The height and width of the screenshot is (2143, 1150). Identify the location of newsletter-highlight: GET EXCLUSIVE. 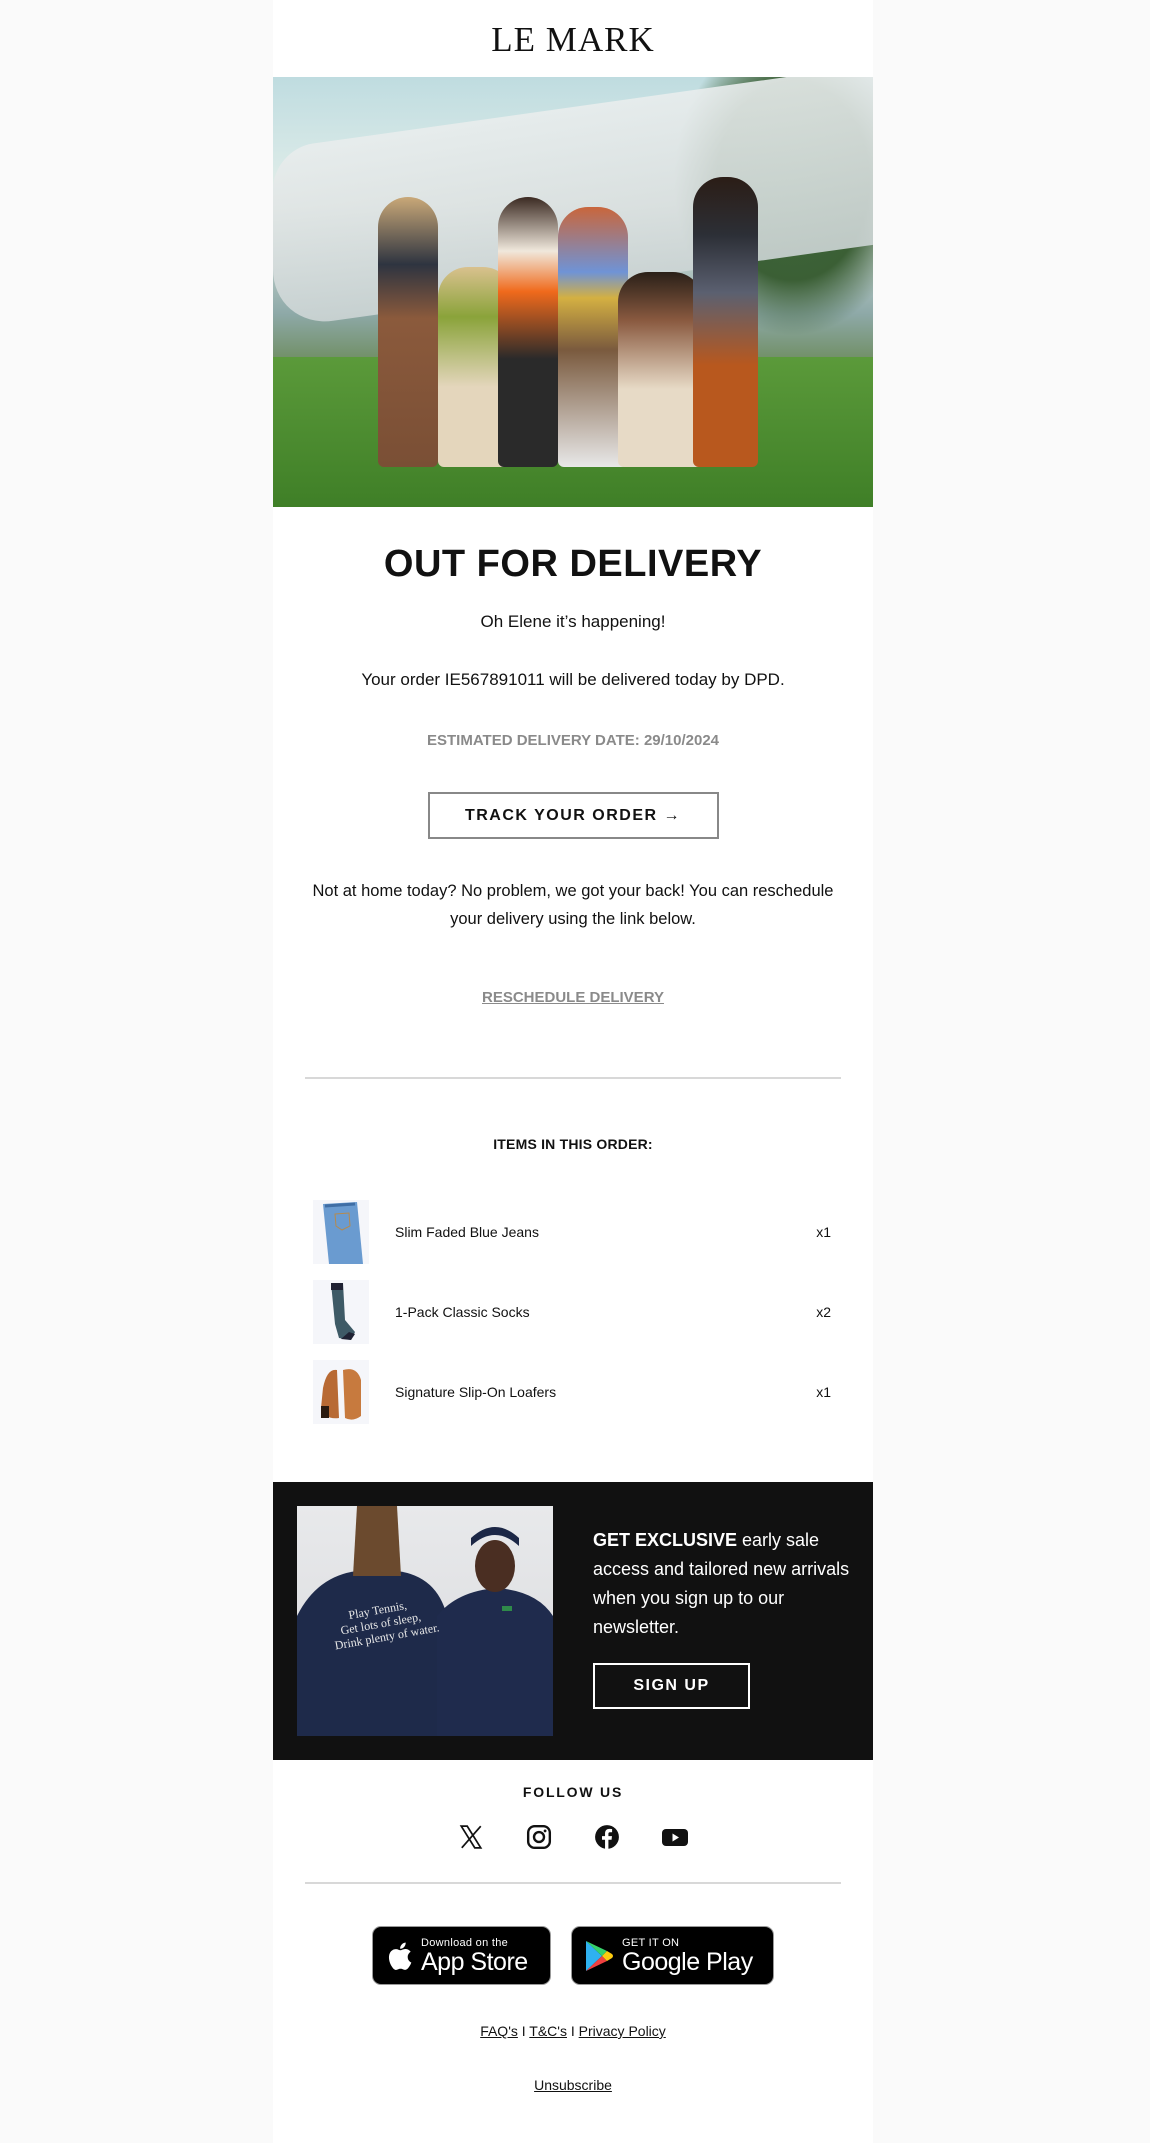
(665, 1540).